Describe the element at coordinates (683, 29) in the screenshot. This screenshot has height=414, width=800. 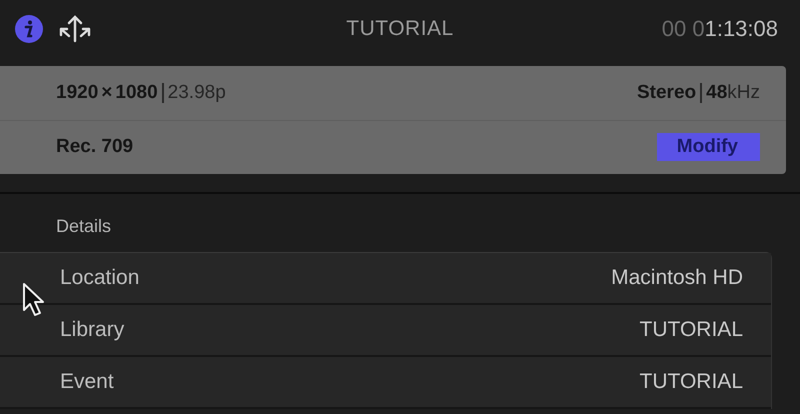
I see `timecode-dim: 00 0` at that location.